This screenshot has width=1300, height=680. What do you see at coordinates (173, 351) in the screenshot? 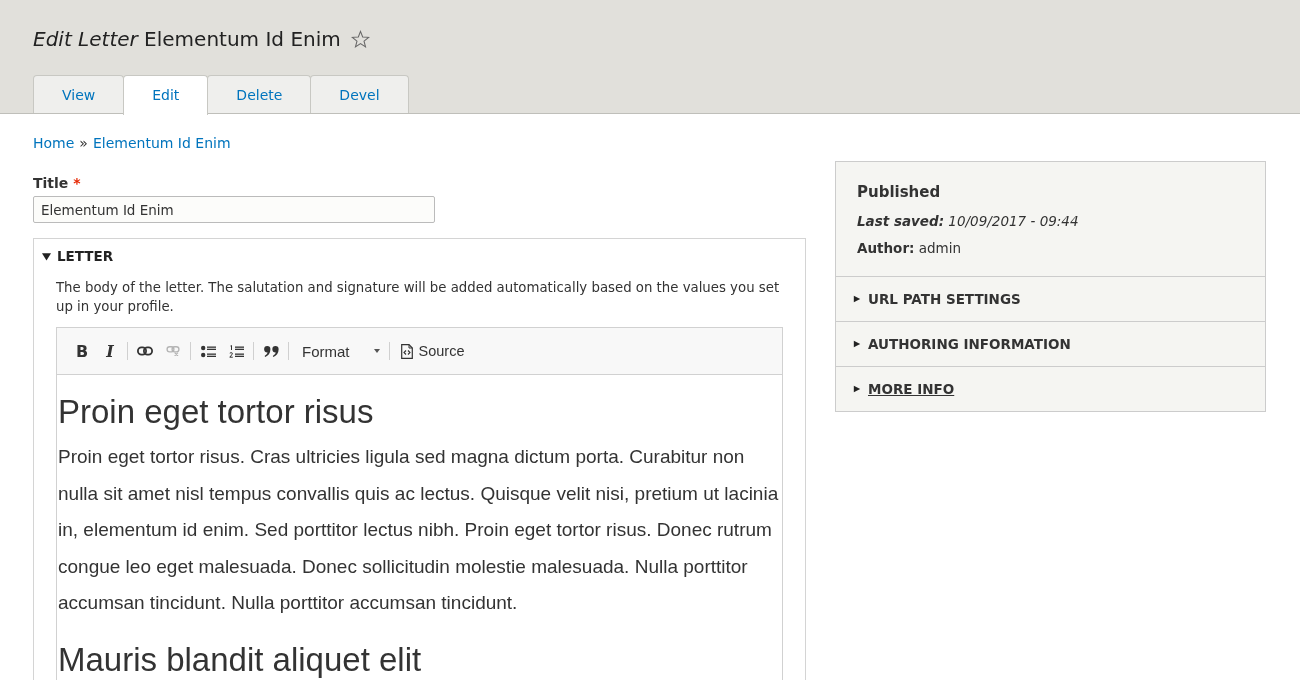
I see `broken-chain-icon` at bounding box center [173, 351].